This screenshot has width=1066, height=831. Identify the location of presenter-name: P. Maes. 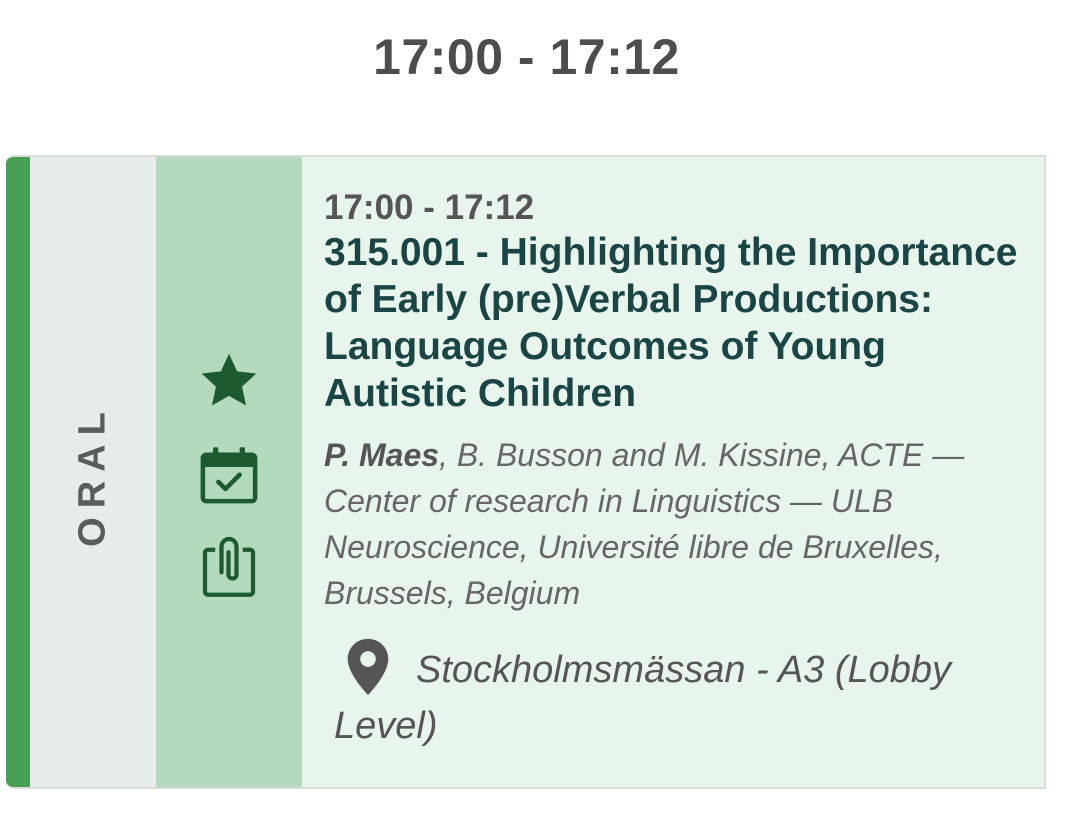
(382, 455).